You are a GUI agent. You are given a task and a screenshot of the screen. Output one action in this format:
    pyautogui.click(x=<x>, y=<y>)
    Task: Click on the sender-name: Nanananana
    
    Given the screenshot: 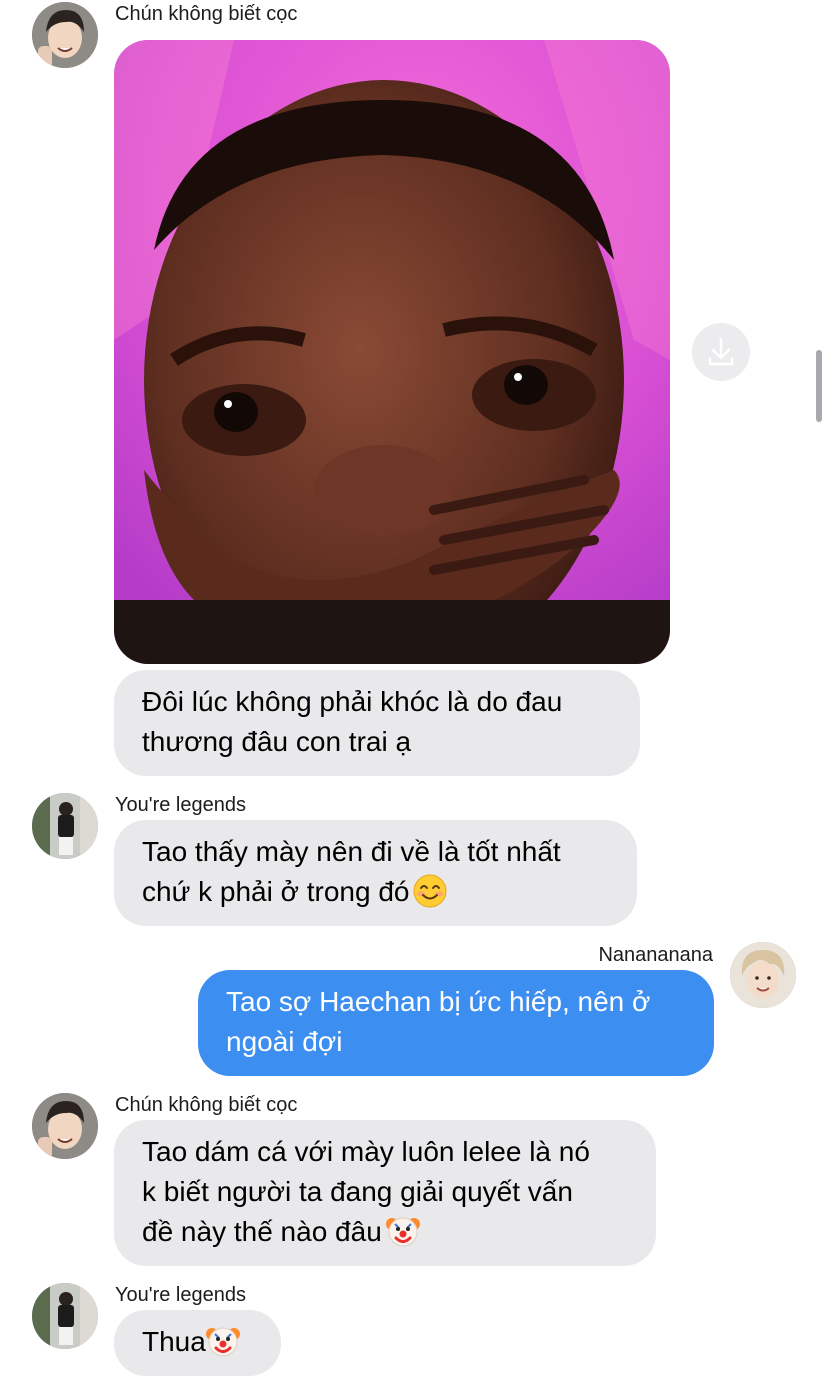 What is the action you would take?
    pyautogui.click(x=655, y=955)
    